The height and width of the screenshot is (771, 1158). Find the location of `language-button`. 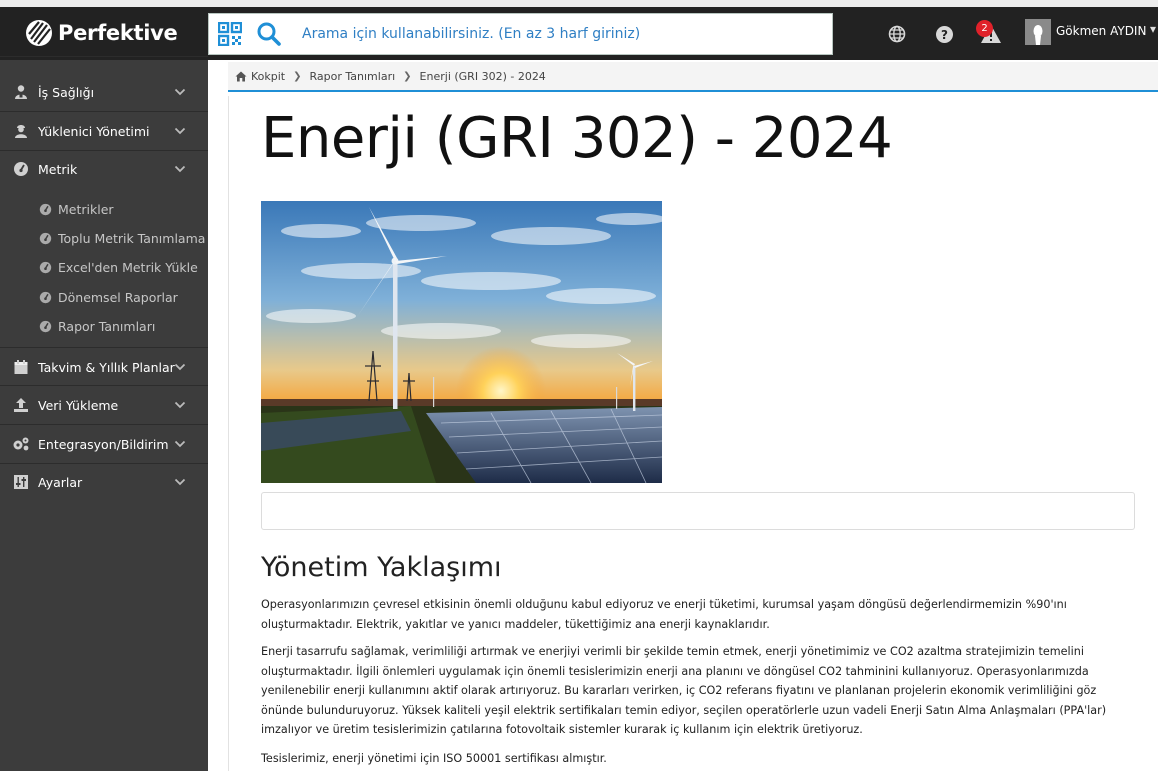

language-button is located at coordinates (897, 34).